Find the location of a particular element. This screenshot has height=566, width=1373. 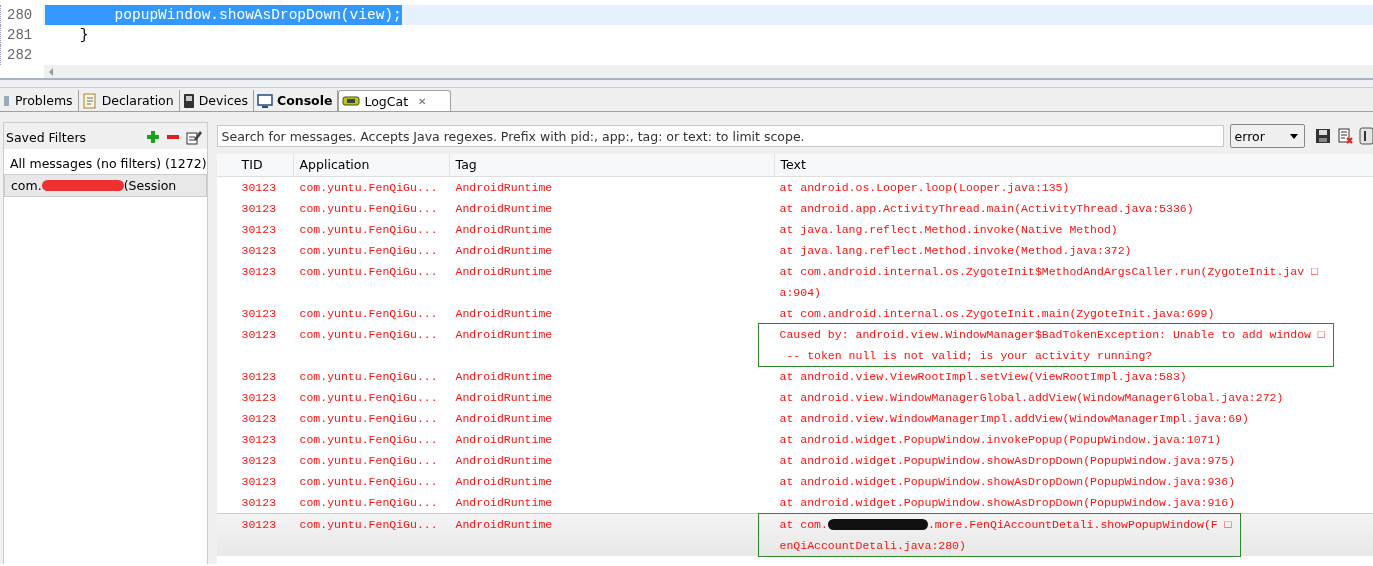

log-text: enQiAccountDetali.java:280) is located at coordinates (872, 545).